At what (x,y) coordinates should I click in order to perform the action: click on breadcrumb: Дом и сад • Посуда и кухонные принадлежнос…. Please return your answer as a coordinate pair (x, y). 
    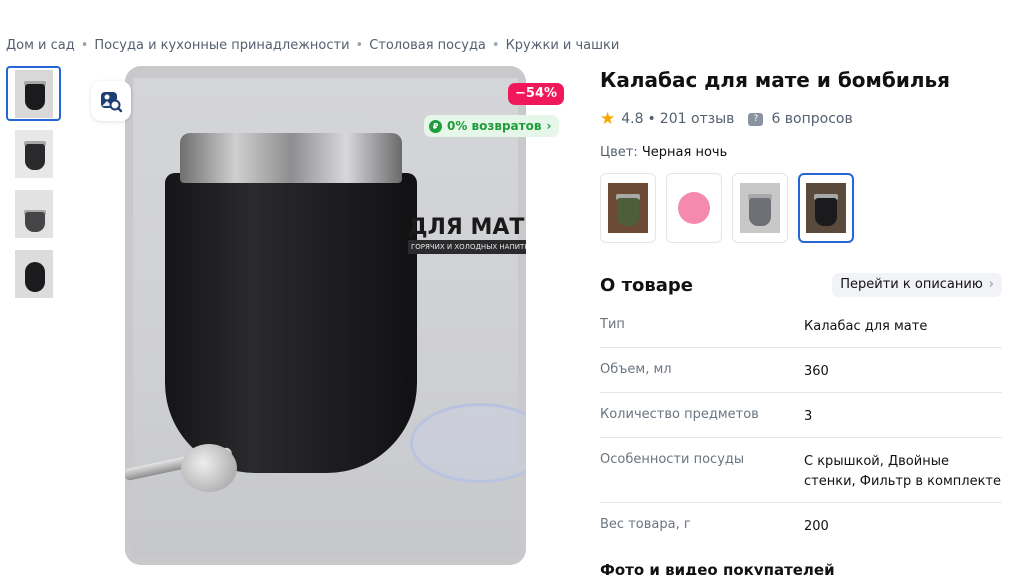
    Looking at the image, I should click on (312, 45).